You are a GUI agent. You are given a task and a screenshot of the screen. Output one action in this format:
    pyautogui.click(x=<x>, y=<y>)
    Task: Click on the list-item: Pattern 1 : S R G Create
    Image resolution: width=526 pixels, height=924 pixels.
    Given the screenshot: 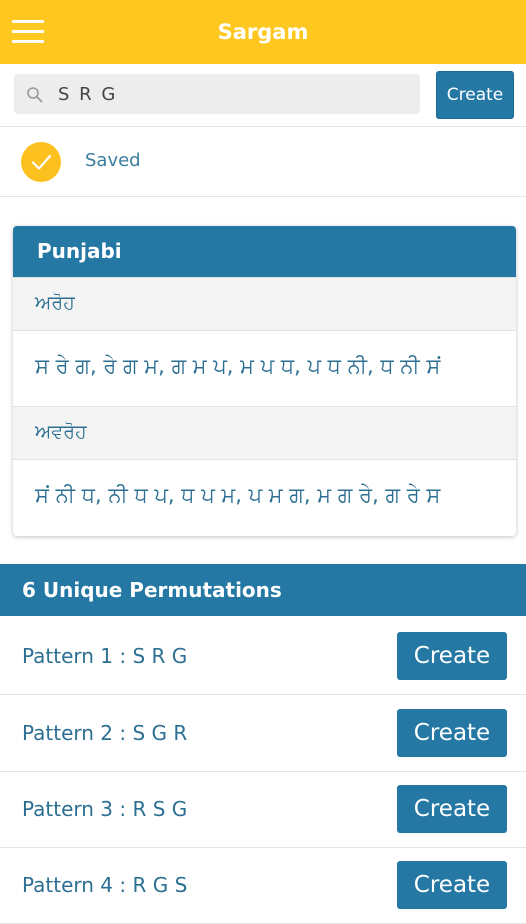 What is the action you would take?
    pyautogui.click(x=263, y=656)
    